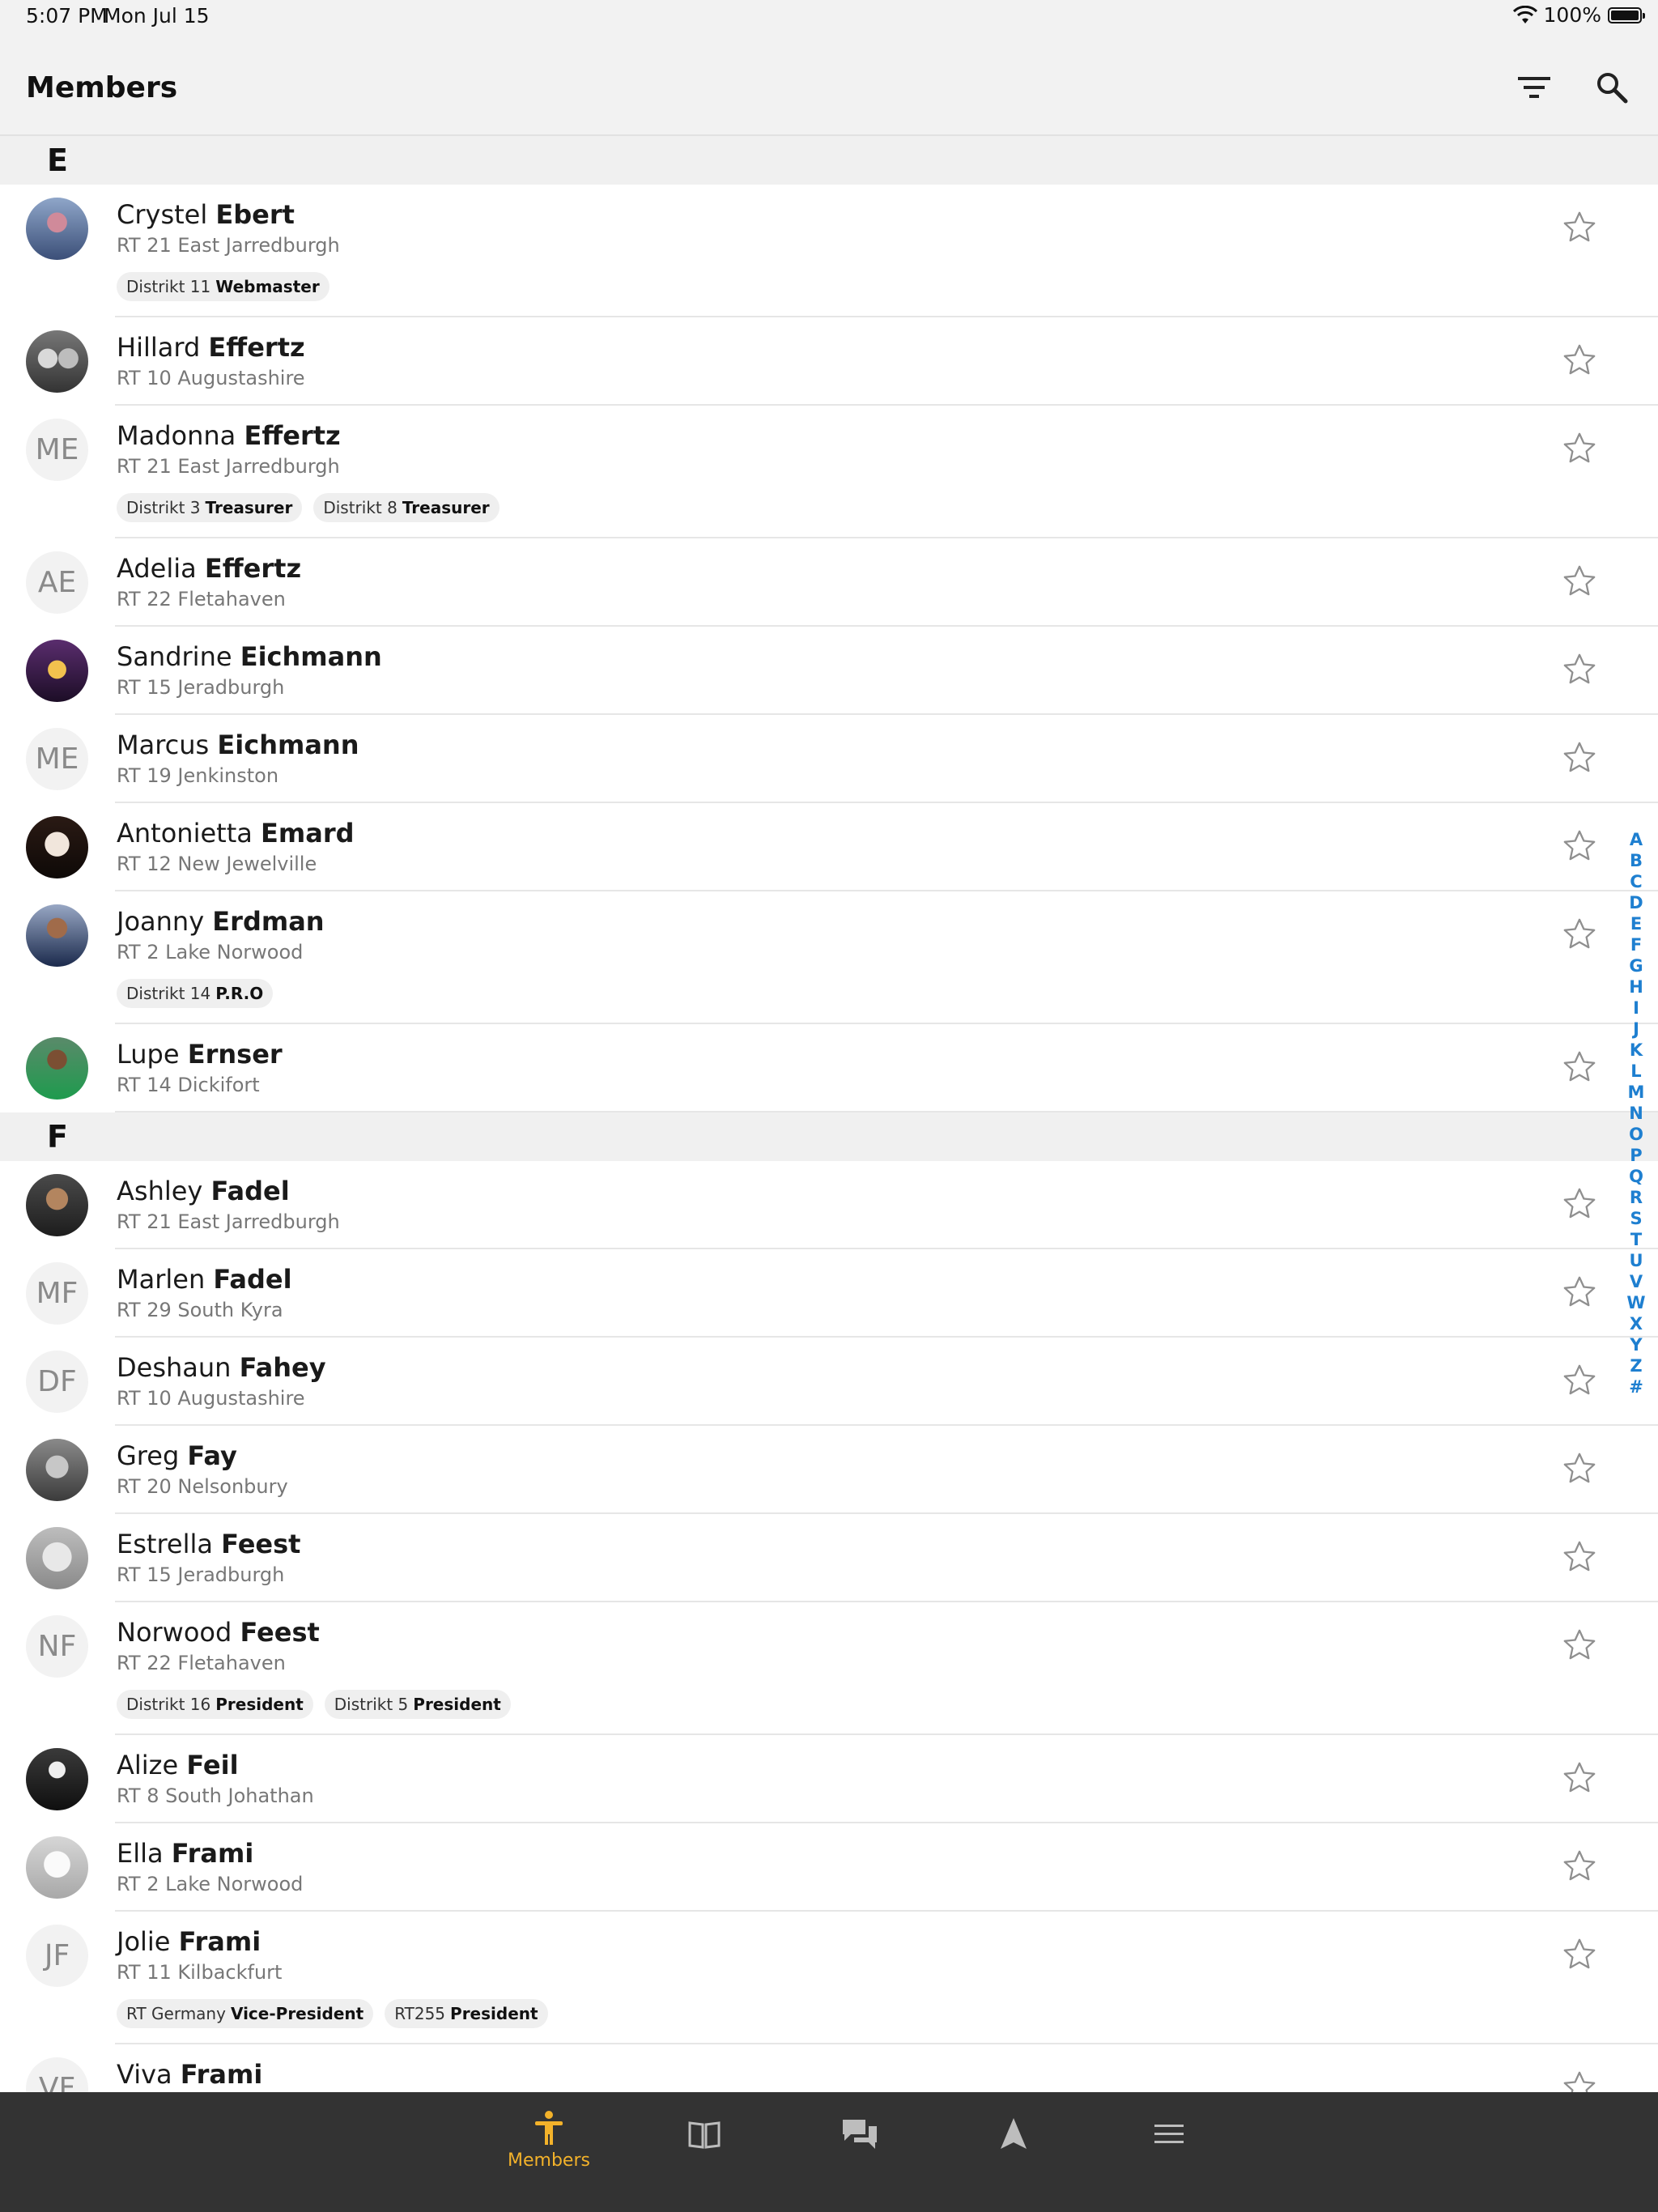 This screenshot has width=1658, height=2212. Describe the element at coordinates (165, 1544) in the screenshot. I see `first-name: Estrella` at that location.